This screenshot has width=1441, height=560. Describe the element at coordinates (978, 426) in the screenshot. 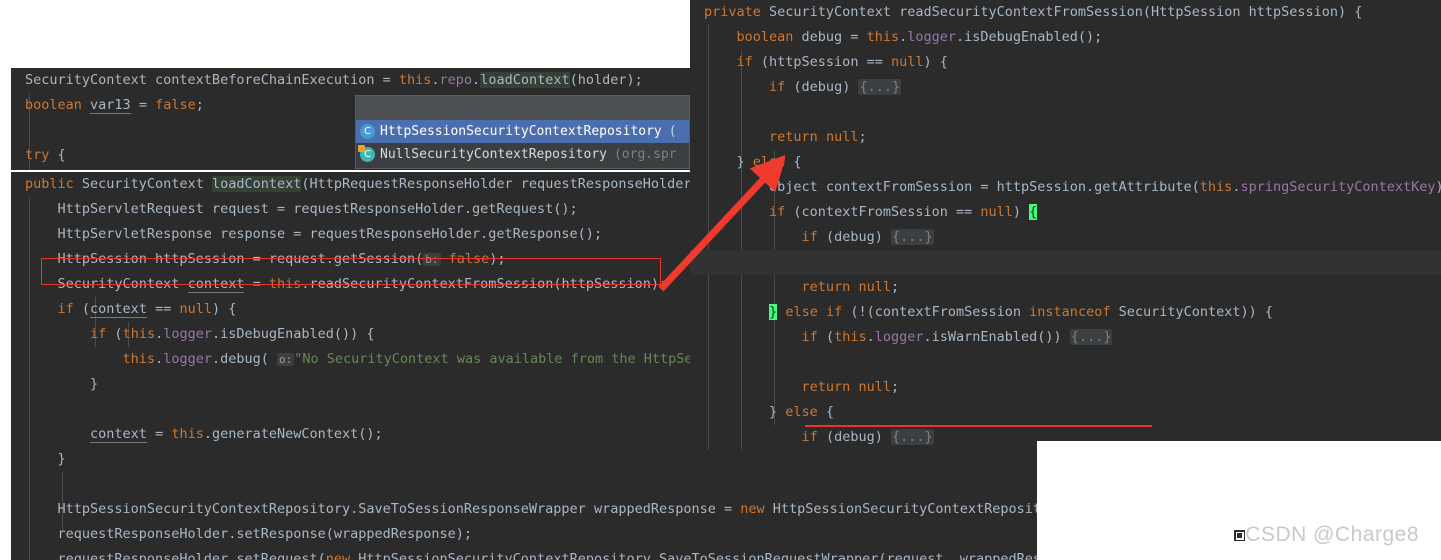

I see `annotation-red-underline` at that location.